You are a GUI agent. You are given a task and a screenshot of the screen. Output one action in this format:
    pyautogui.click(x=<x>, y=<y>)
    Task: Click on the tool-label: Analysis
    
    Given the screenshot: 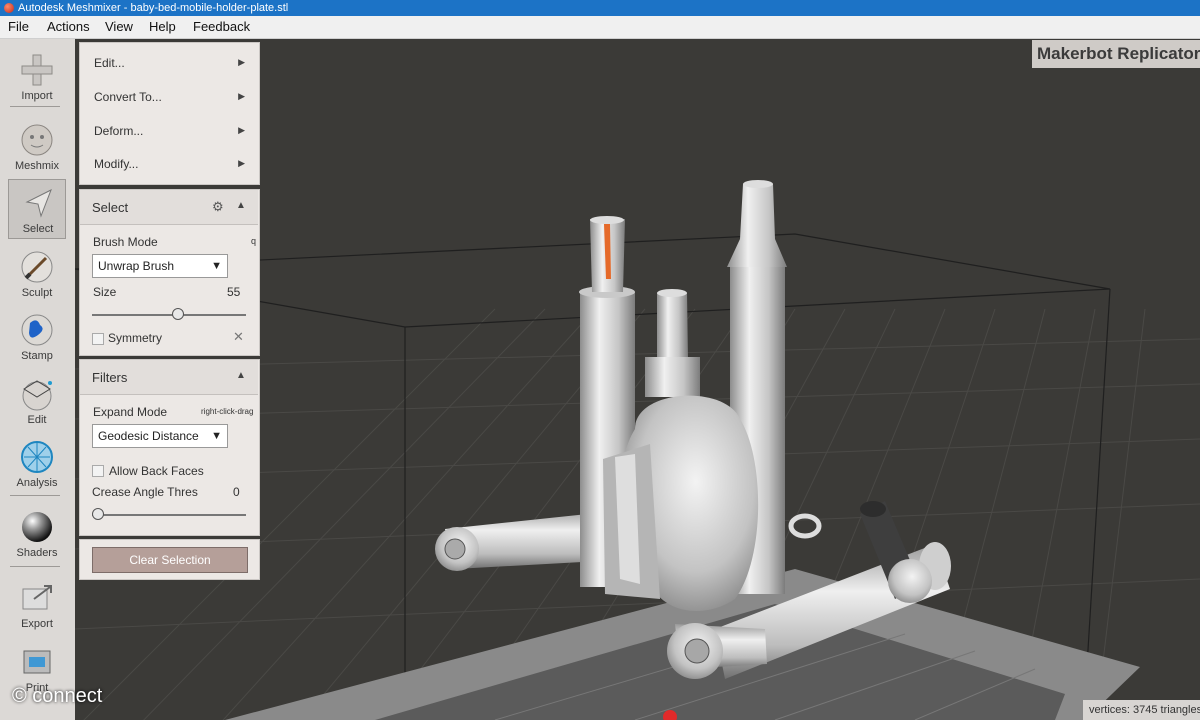 What is the action you would take?
    pyautogui.click(x=37, y=483)
    